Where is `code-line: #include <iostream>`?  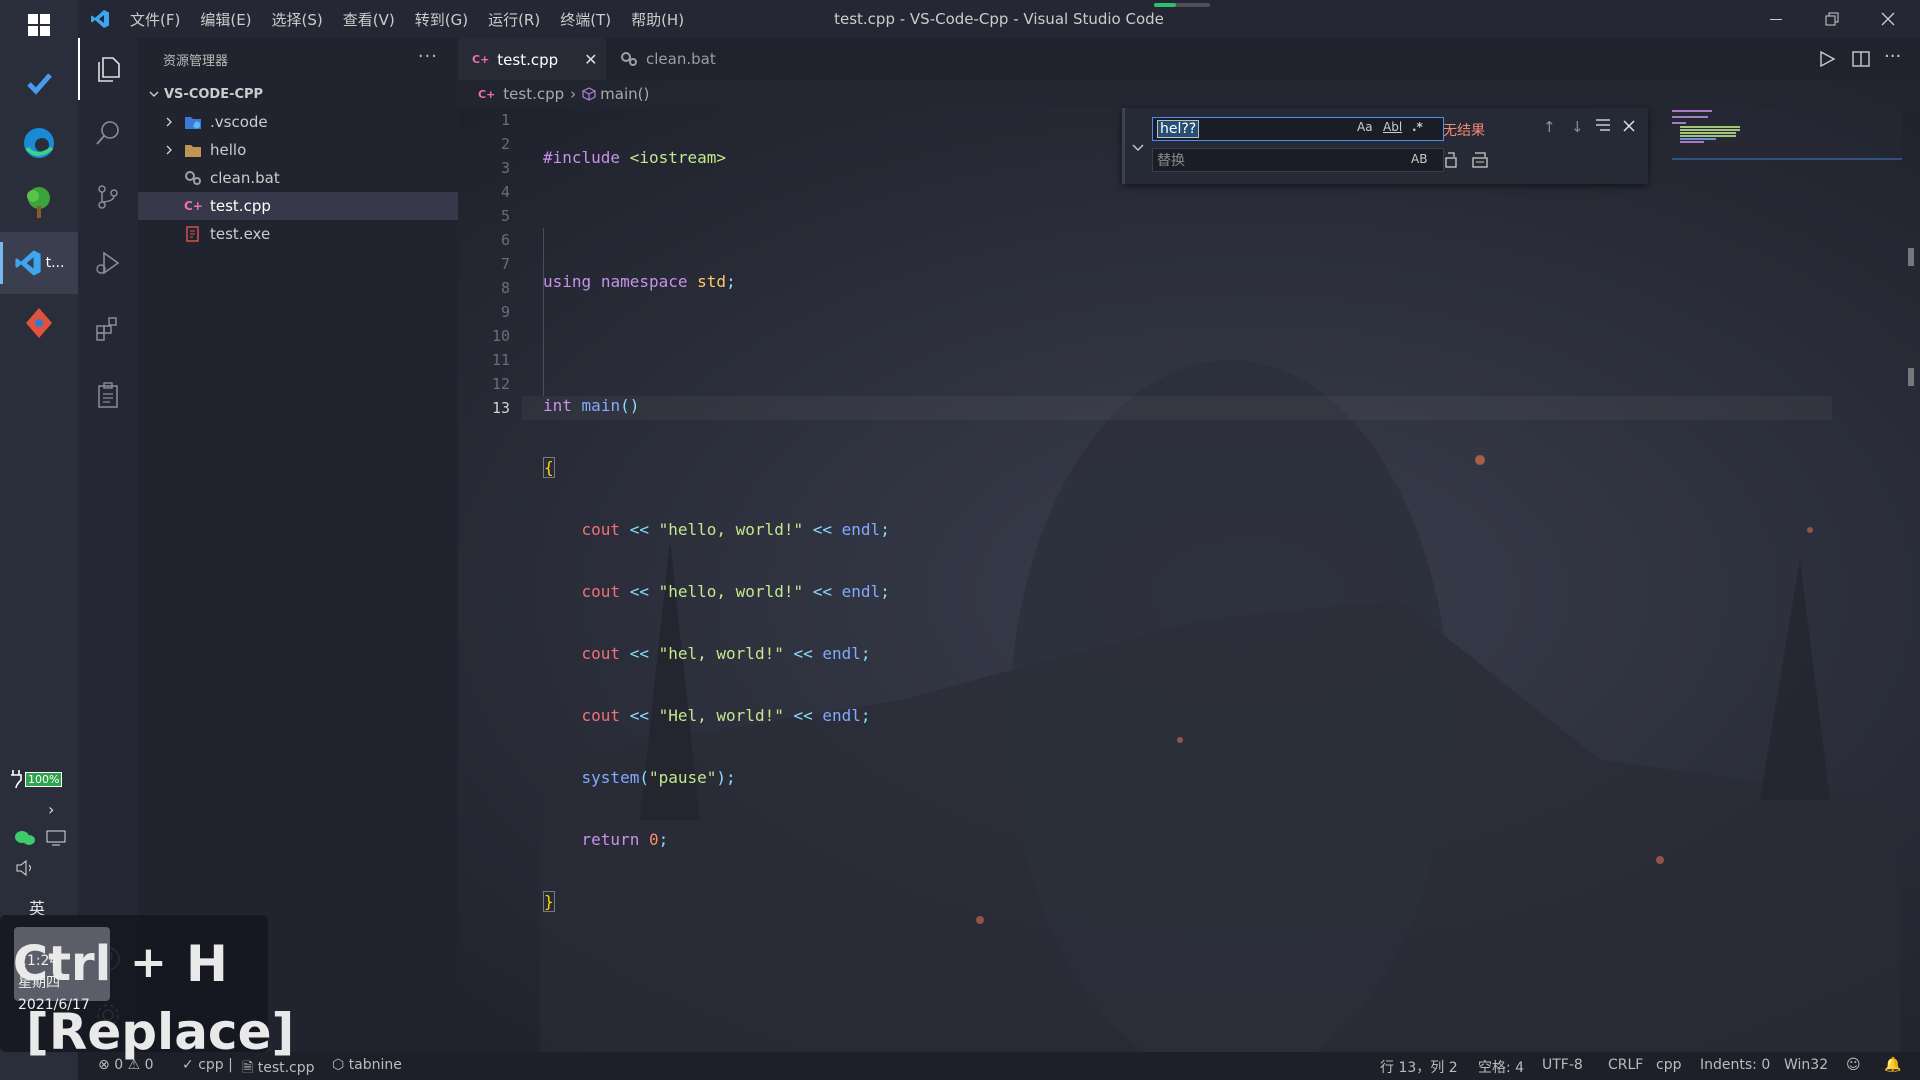 code-line: #include <iostream> is located at coordinates (716, 158).